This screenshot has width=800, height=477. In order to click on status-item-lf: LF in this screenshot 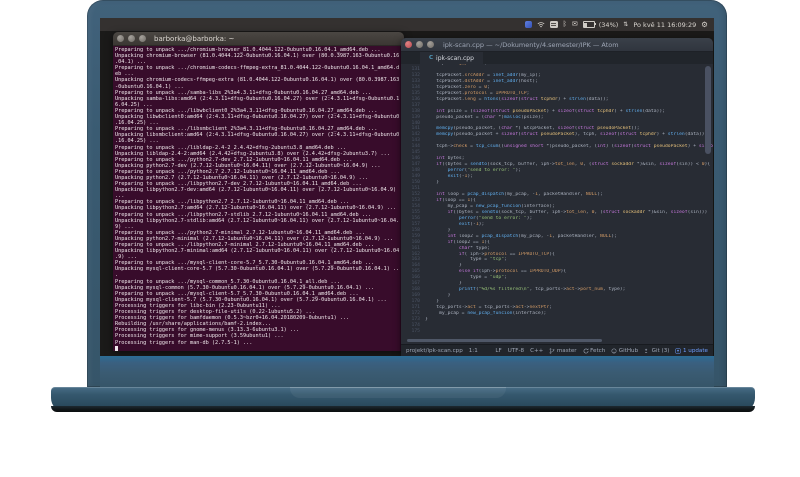, I will do `click(498, 351)`.